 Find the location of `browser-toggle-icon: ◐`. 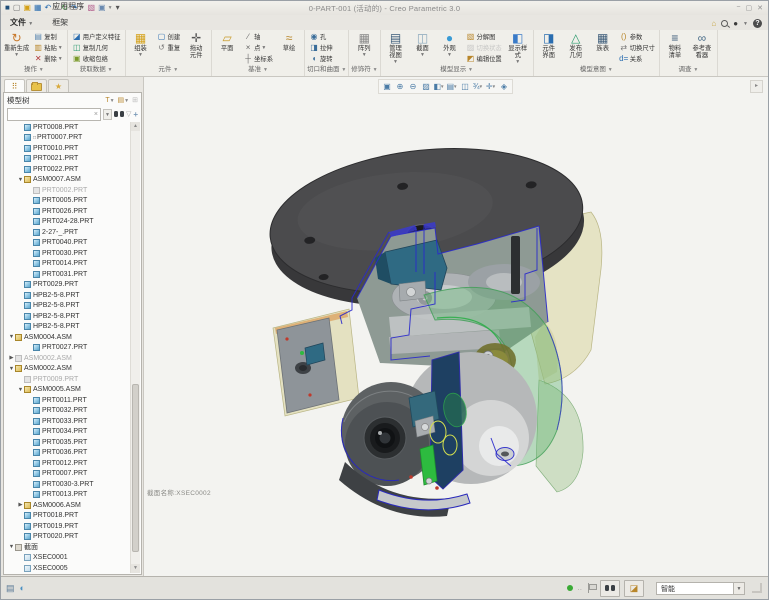

browser-toggle-icon: ◐ is located at coordinates (22, 588).